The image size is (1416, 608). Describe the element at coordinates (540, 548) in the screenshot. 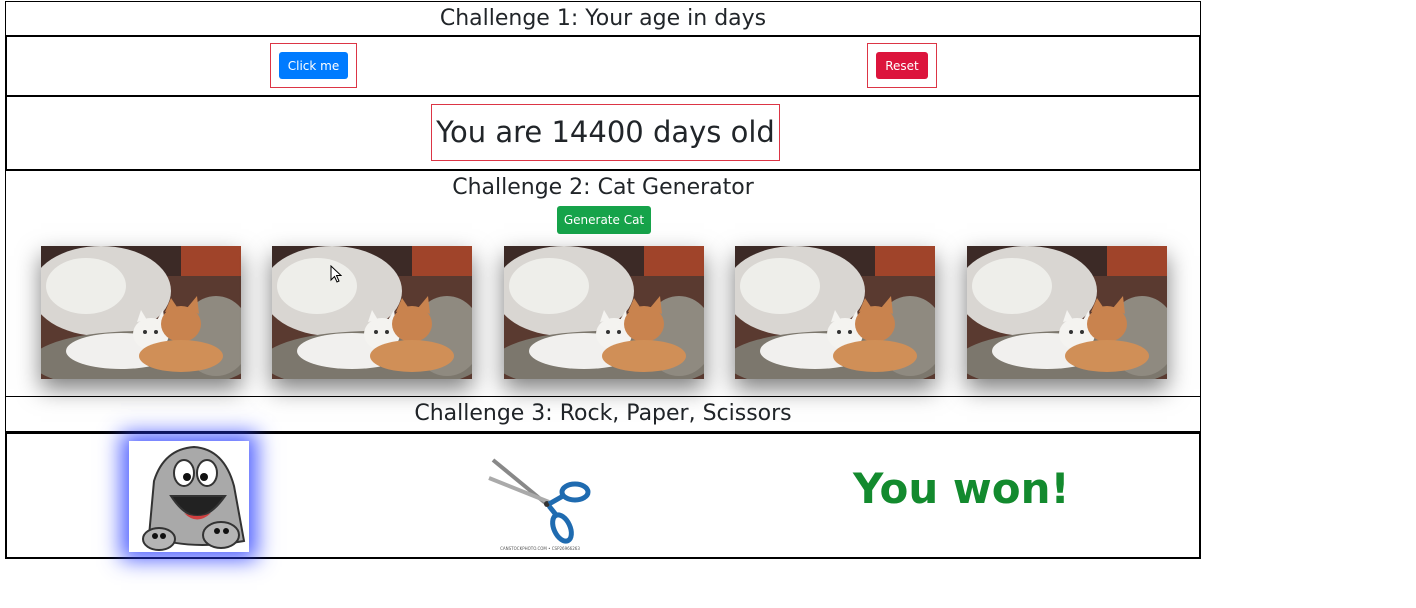

I see `scissors-caption: CANSTOCKPHOTO.COM • CSP26966263` at that location.